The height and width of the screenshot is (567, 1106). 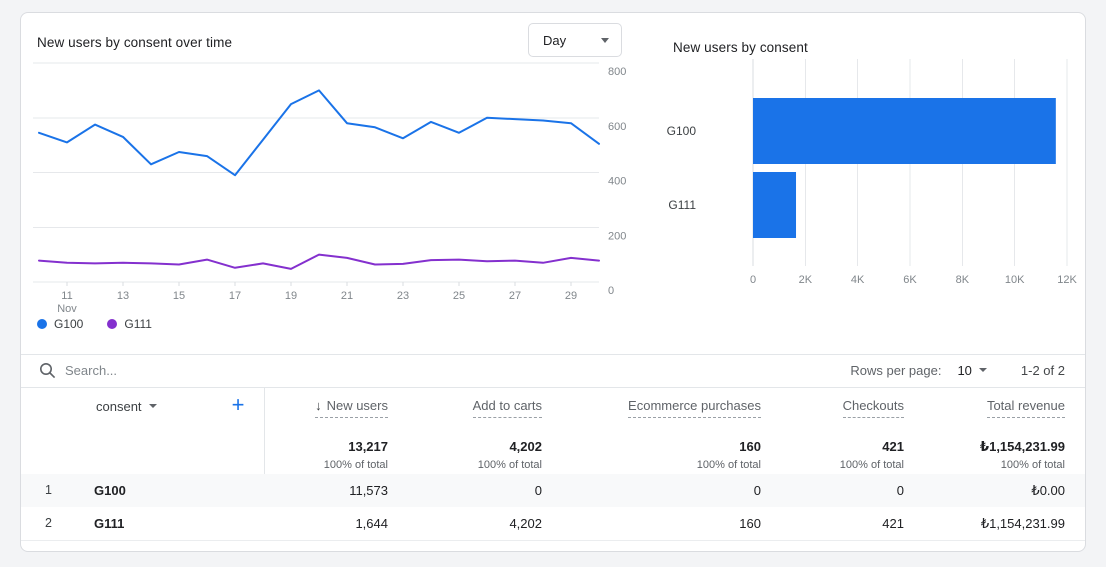 I want to click on svg-text: 600, so click(x=617, y=127).